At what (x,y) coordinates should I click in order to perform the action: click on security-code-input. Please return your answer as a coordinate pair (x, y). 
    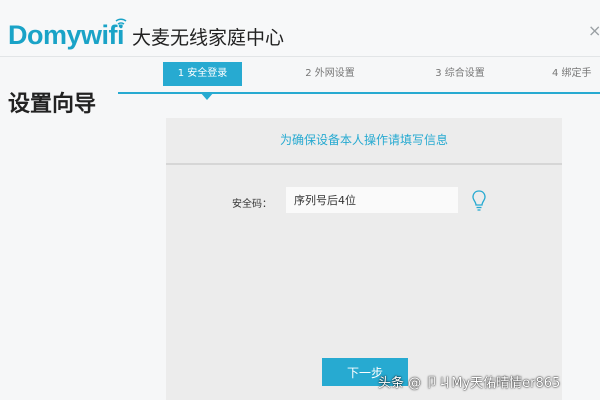
    Looking at the image, I should click on (372, 200).